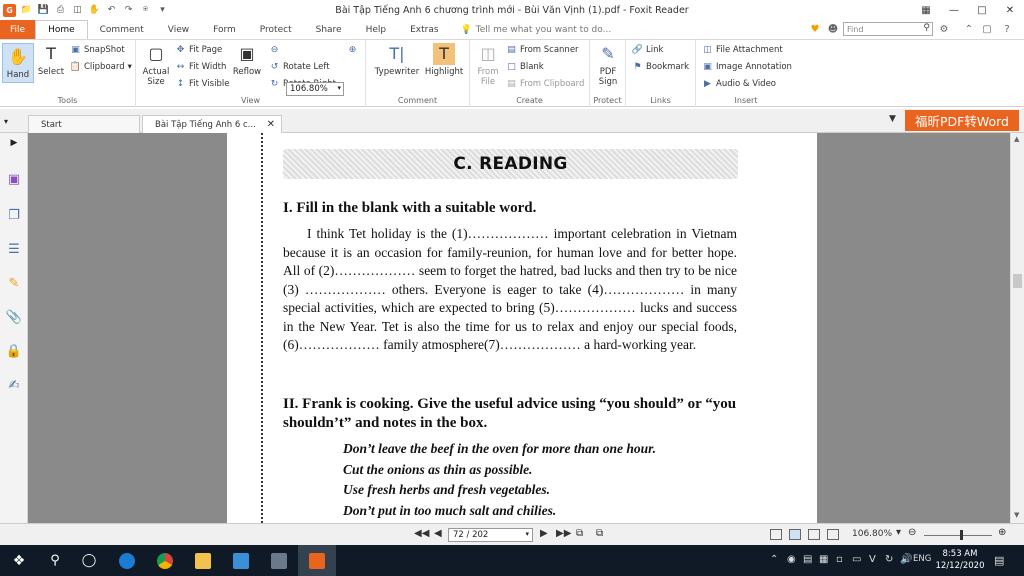  Describe the element at coordinates (128, 10) in the screenshot. I see `redo-icon: ↷` at that location.